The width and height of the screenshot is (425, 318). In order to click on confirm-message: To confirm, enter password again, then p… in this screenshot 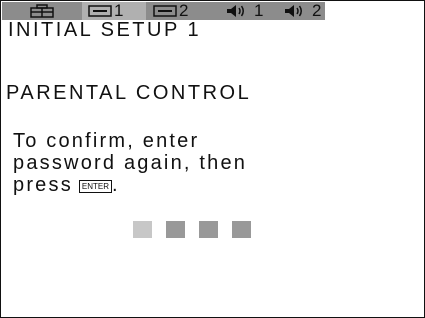, I will do `click(130, 163)`.